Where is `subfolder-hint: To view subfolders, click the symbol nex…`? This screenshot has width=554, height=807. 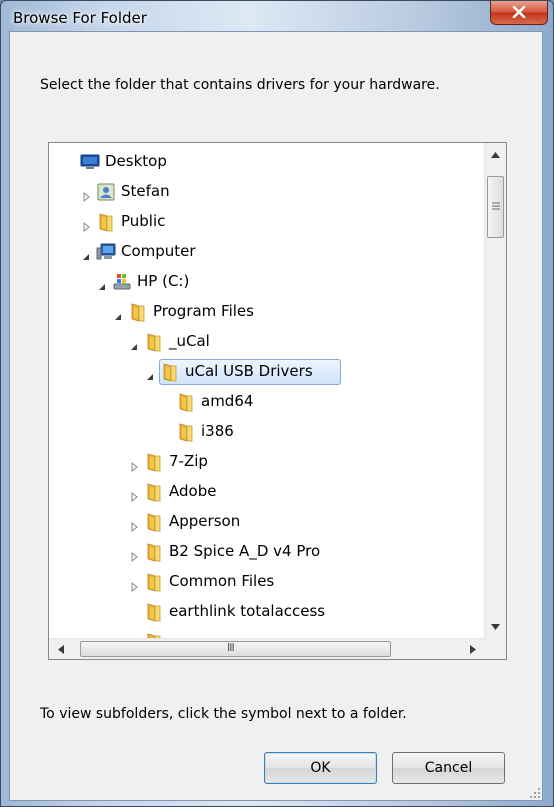
subfolder-hint: To view subfolders, click the symbol nex… is located at coordinates (223, 714).